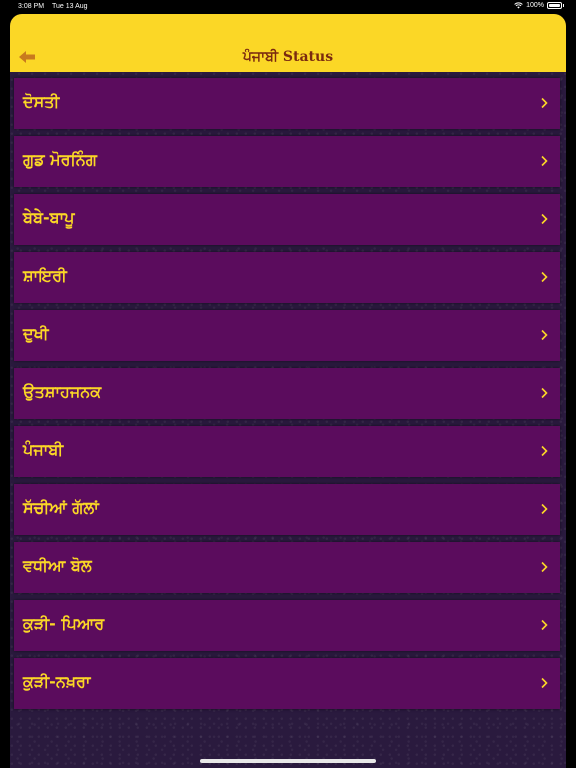  Describe the element at coordinates (287, 219) in the screenshot. I see `list-item: ਬੇਬੇ-ਬਾਪੂ` at that location.